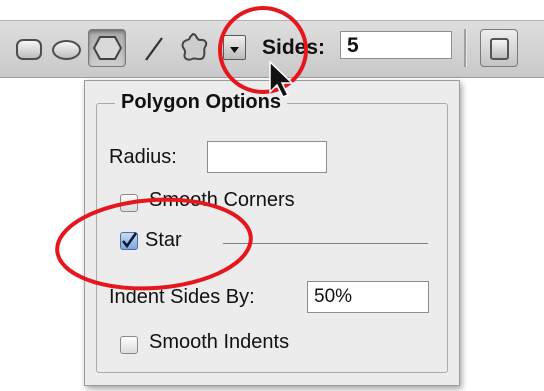  Describe the element at coordinates (129, 203) in the screenshot. I see `smooth-corners-checkbox` at that location.